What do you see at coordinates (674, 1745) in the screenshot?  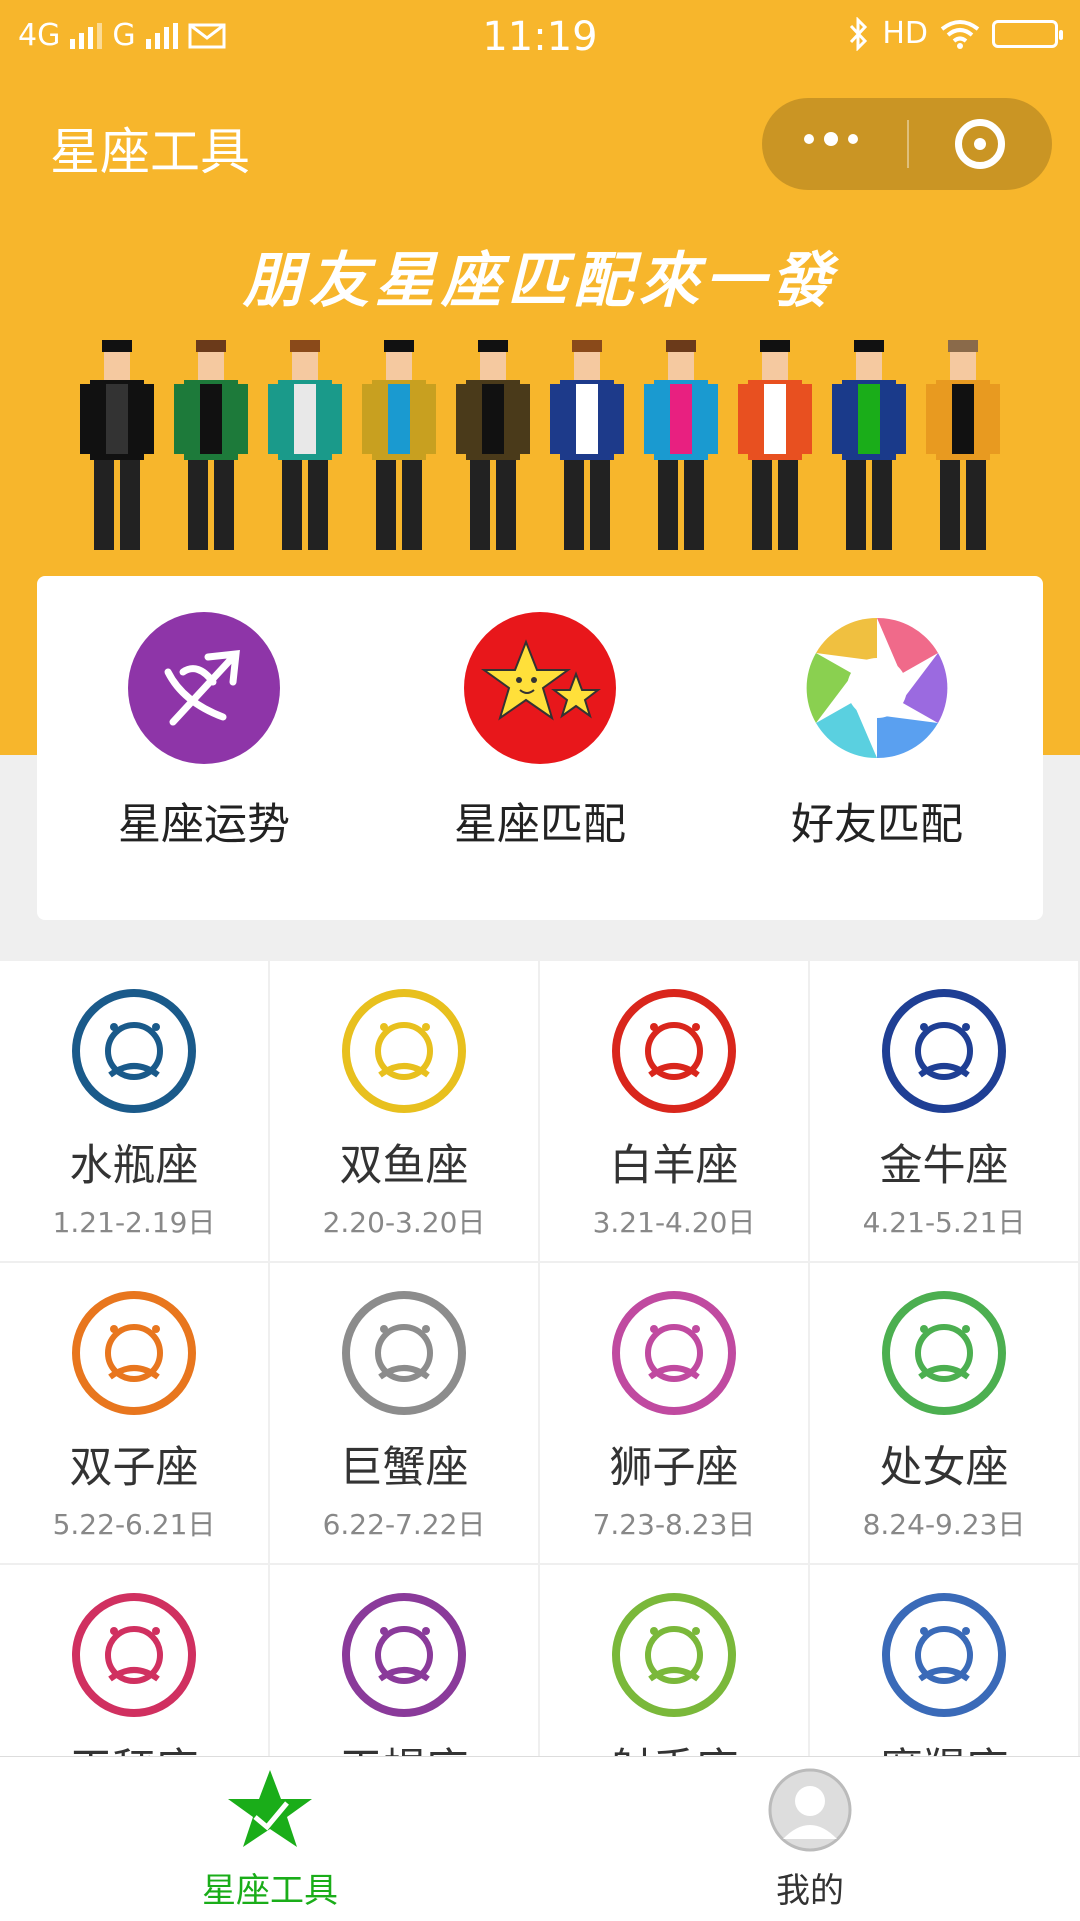 I see `zodiac-name: 射手座` at bounding box center [674, 1745].